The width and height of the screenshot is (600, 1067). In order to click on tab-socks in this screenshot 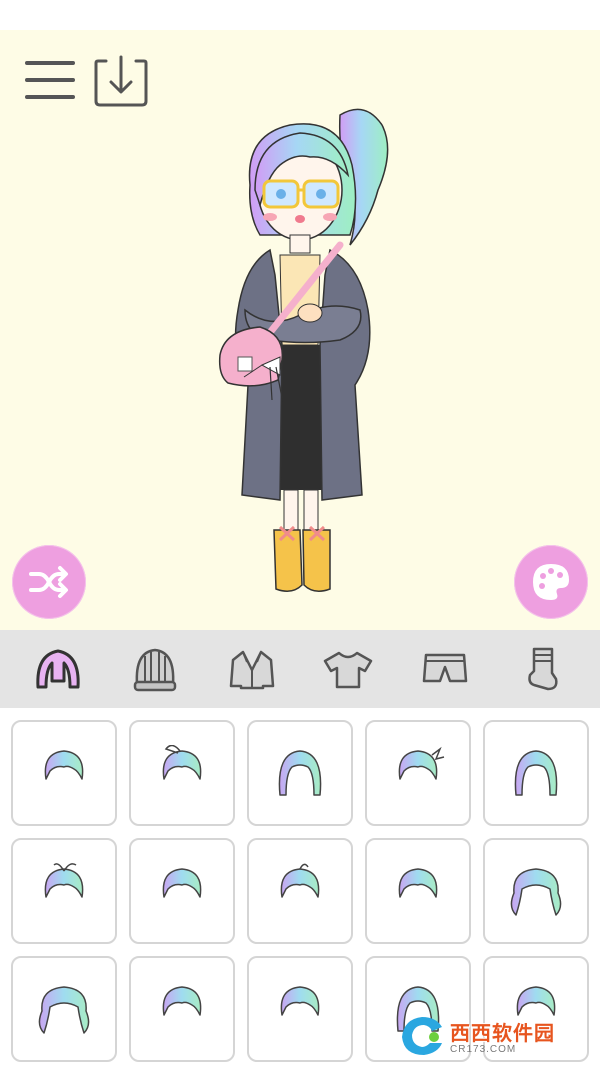, I will do `click(542, 669)`.